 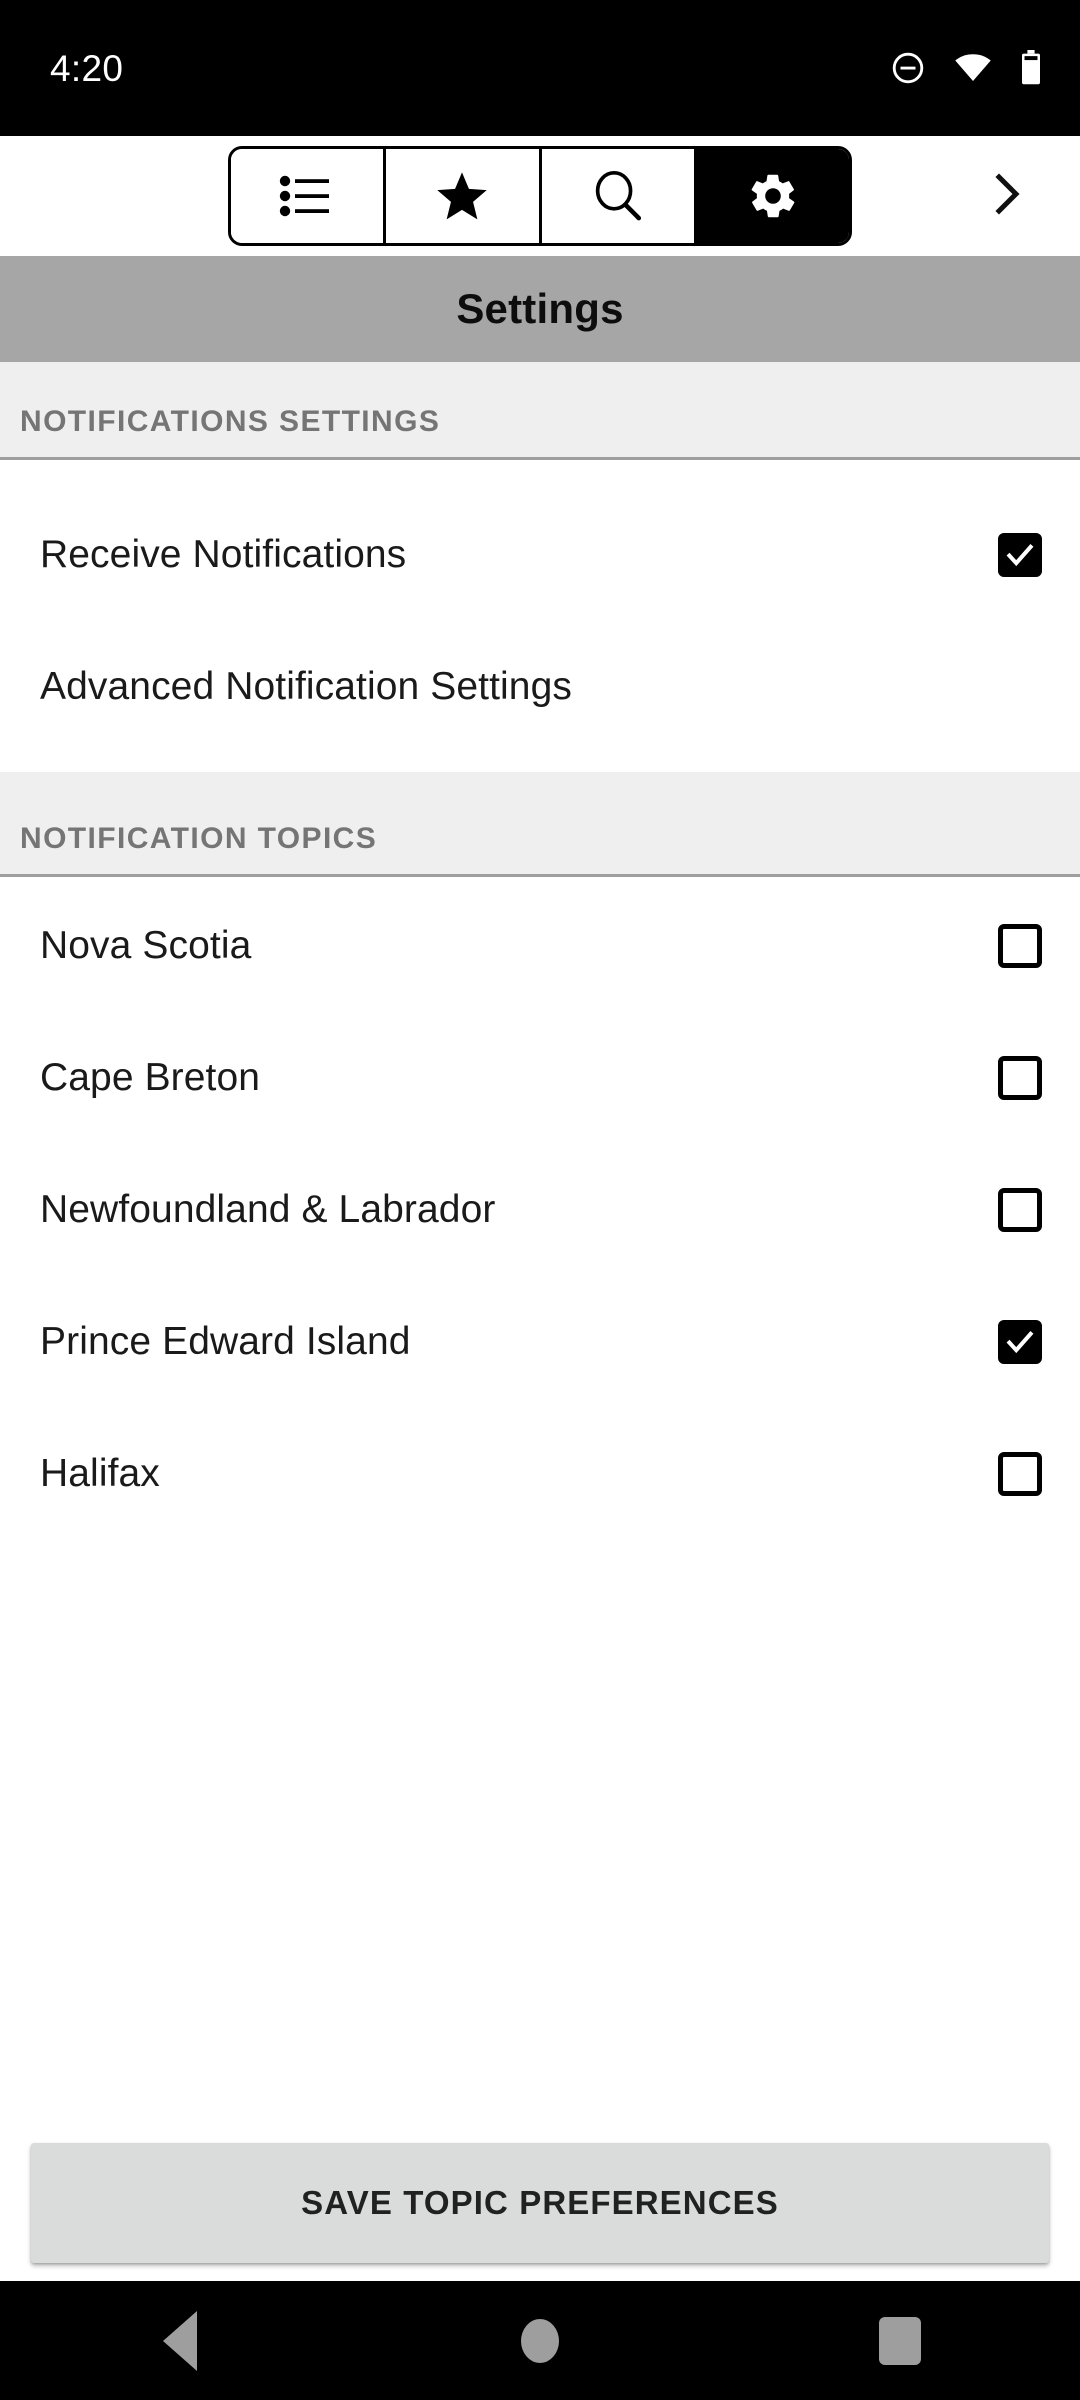 I want to click on overflow-chevron-button, so click(x=1006, y=196).